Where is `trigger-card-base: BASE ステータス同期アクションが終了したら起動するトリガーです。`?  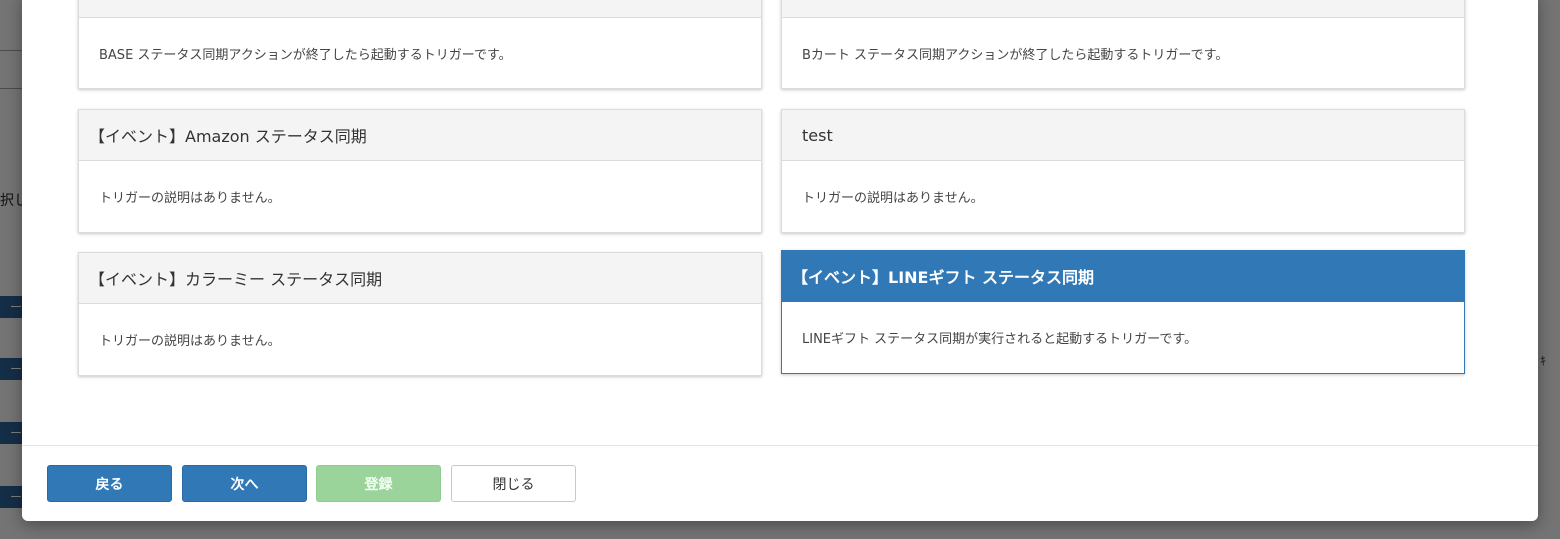 trigger-card-base: BASE ステータス同期アクションが終了したら起動するトリガーです。 is located at coordinates (420, 44).